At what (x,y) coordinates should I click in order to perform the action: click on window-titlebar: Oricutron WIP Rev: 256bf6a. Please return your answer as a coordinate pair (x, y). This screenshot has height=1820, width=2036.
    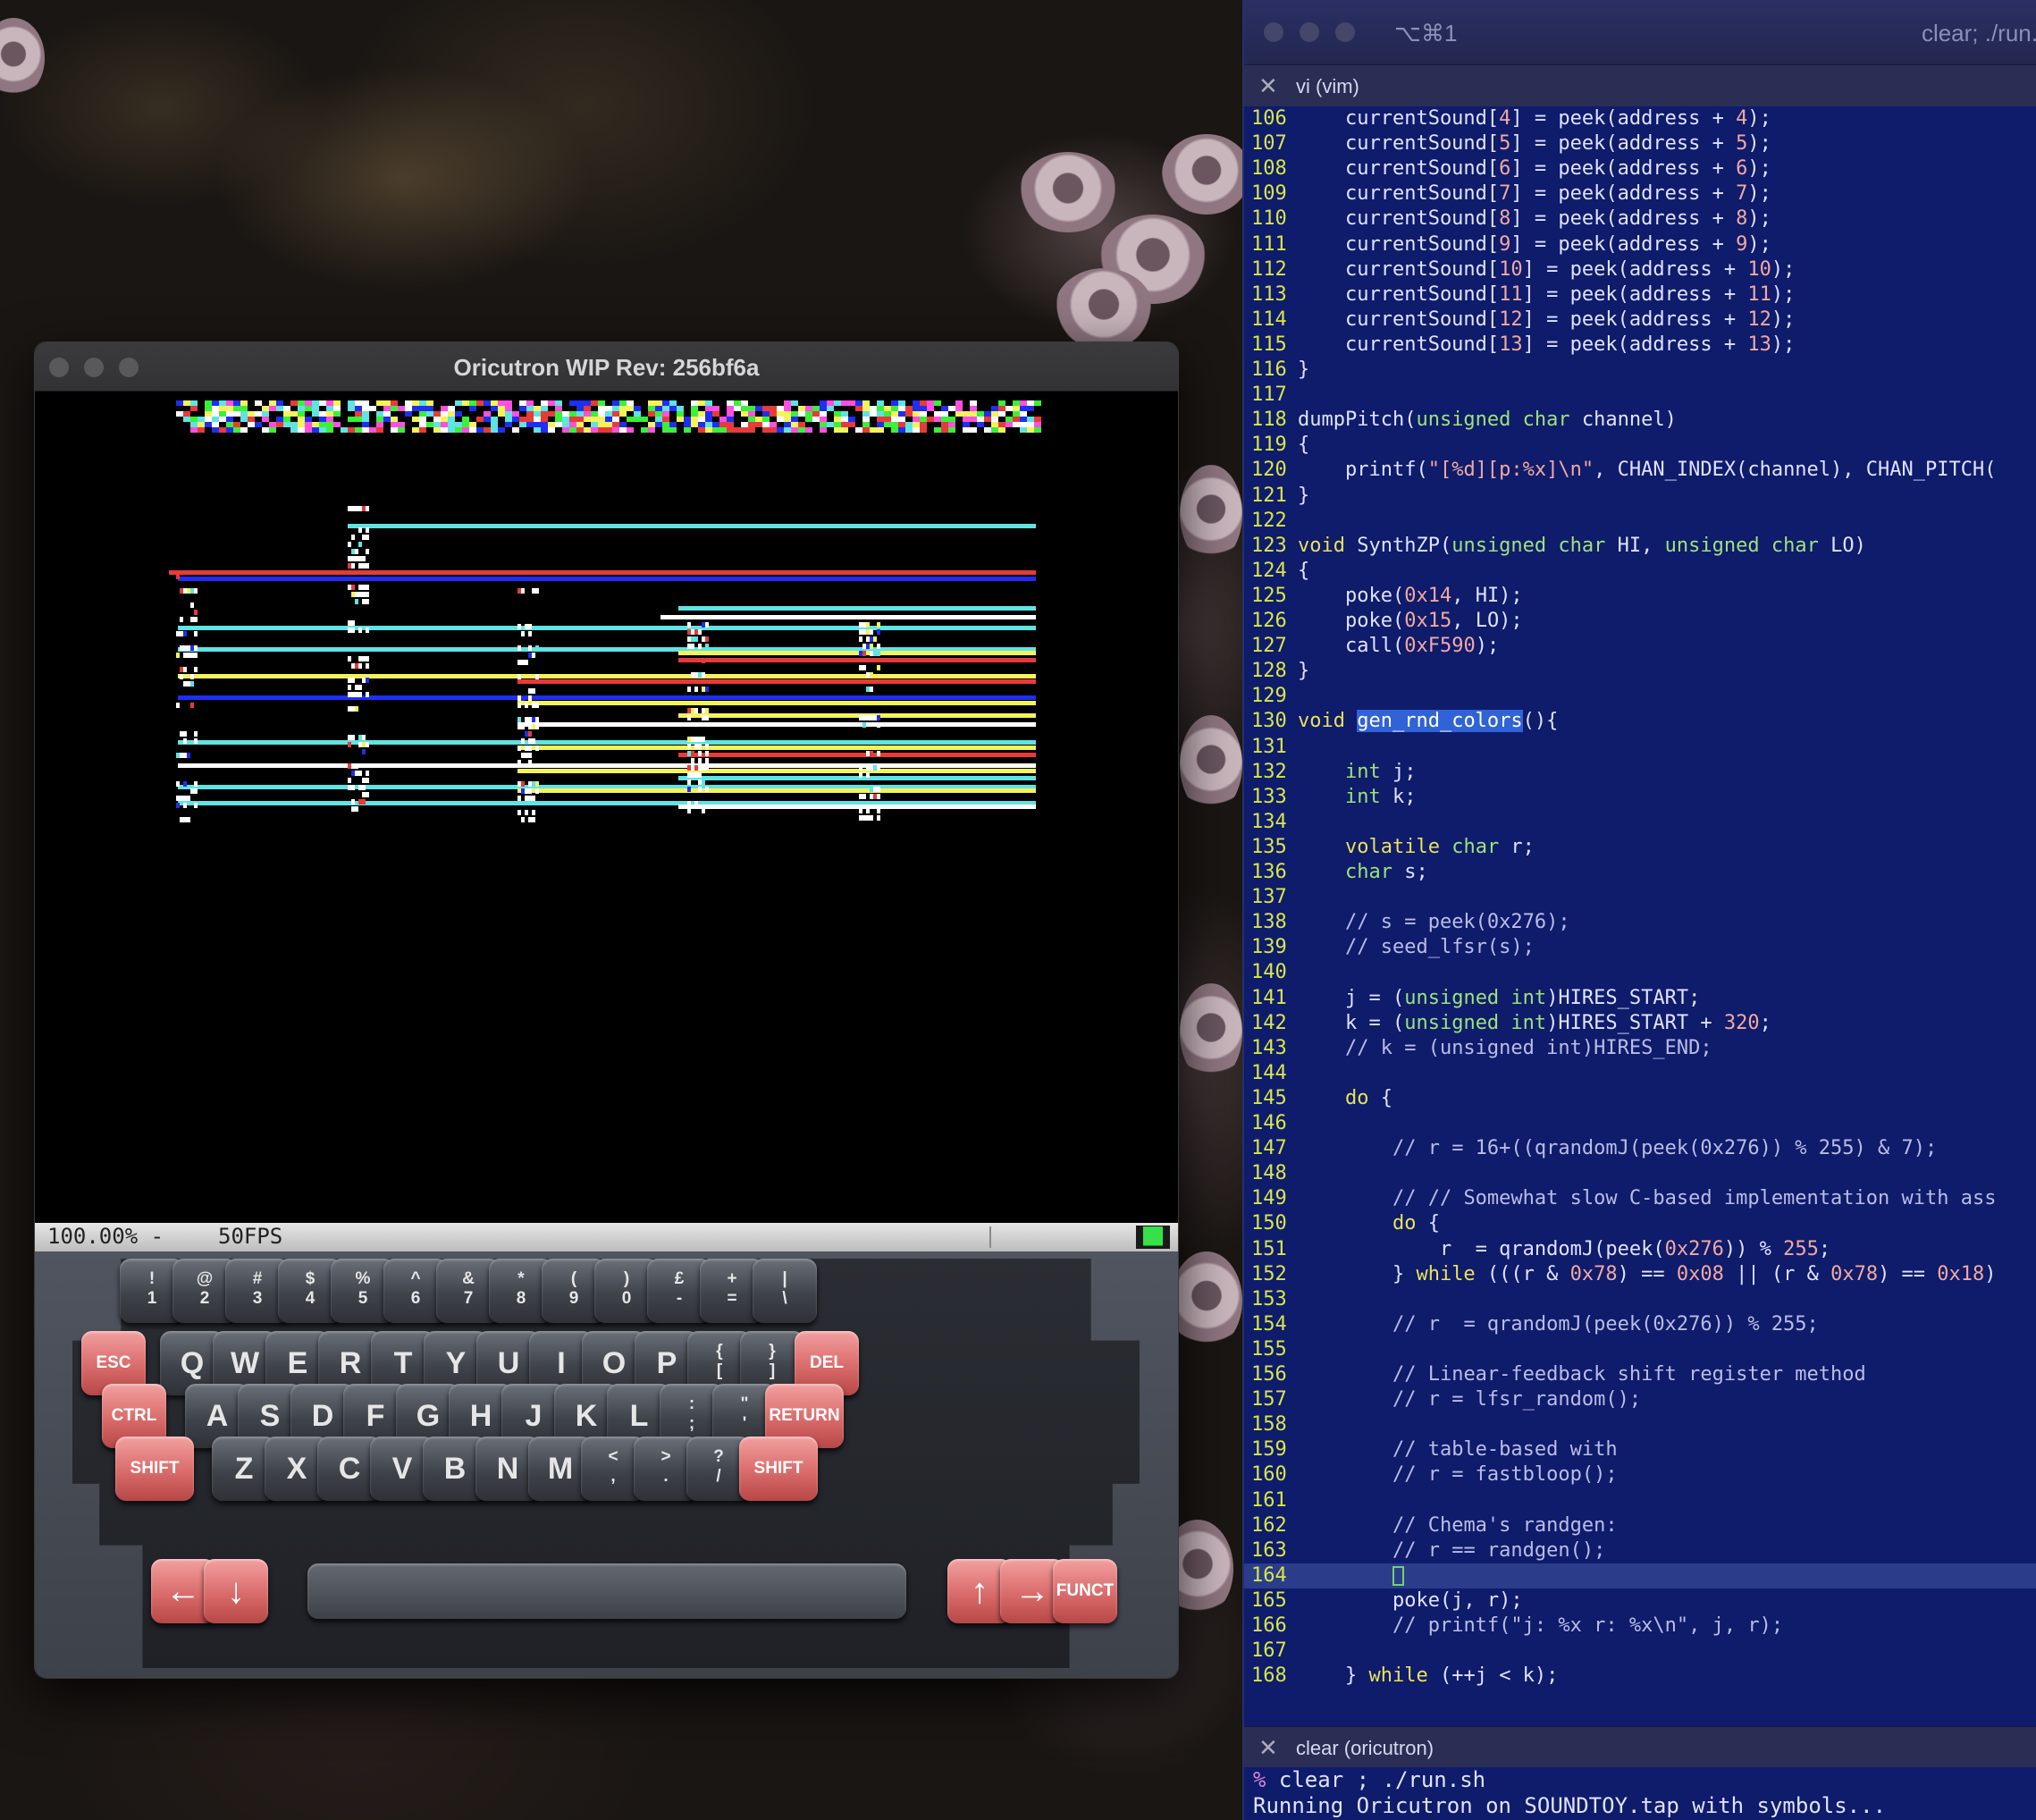
    Looking at the image, I should click on (607, 367).